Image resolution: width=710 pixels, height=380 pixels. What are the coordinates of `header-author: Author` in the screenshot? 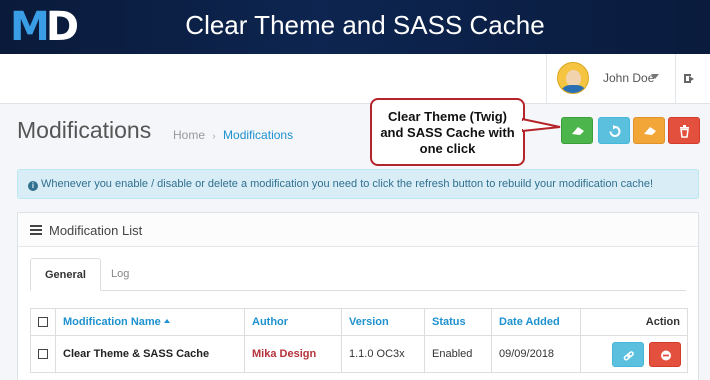 It's located at (293, 322).